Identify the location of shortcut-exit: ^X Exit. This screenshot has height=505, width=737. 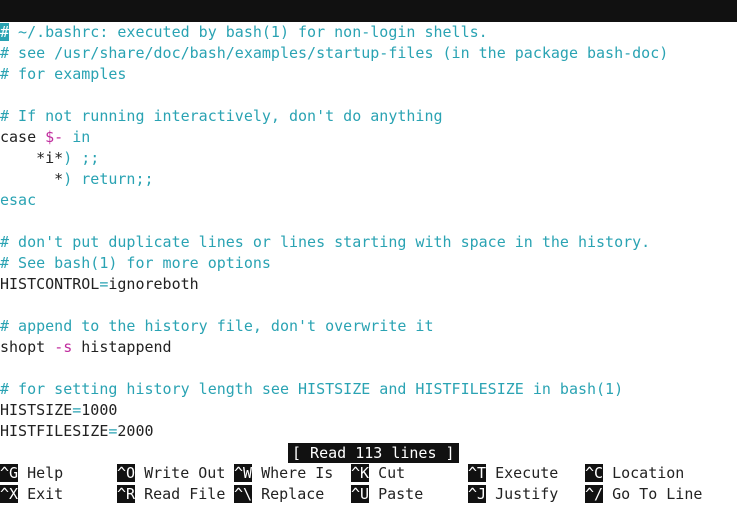
(31, 494).